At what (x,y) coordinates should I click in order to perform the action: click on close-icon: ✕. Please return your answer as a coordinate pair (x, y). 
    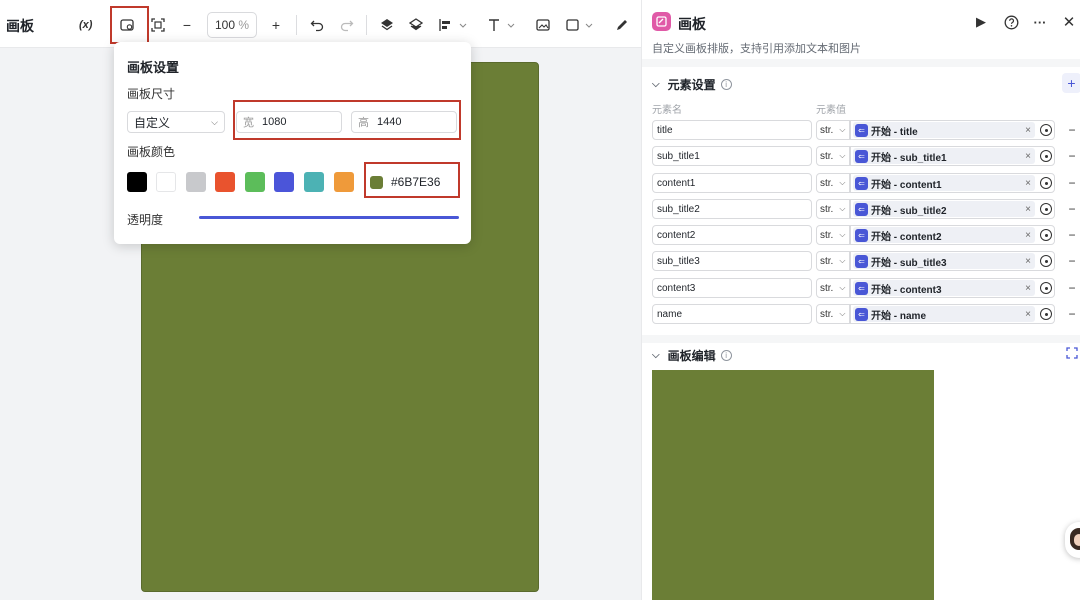
    Looking at the image, I should click on (1069, 22).